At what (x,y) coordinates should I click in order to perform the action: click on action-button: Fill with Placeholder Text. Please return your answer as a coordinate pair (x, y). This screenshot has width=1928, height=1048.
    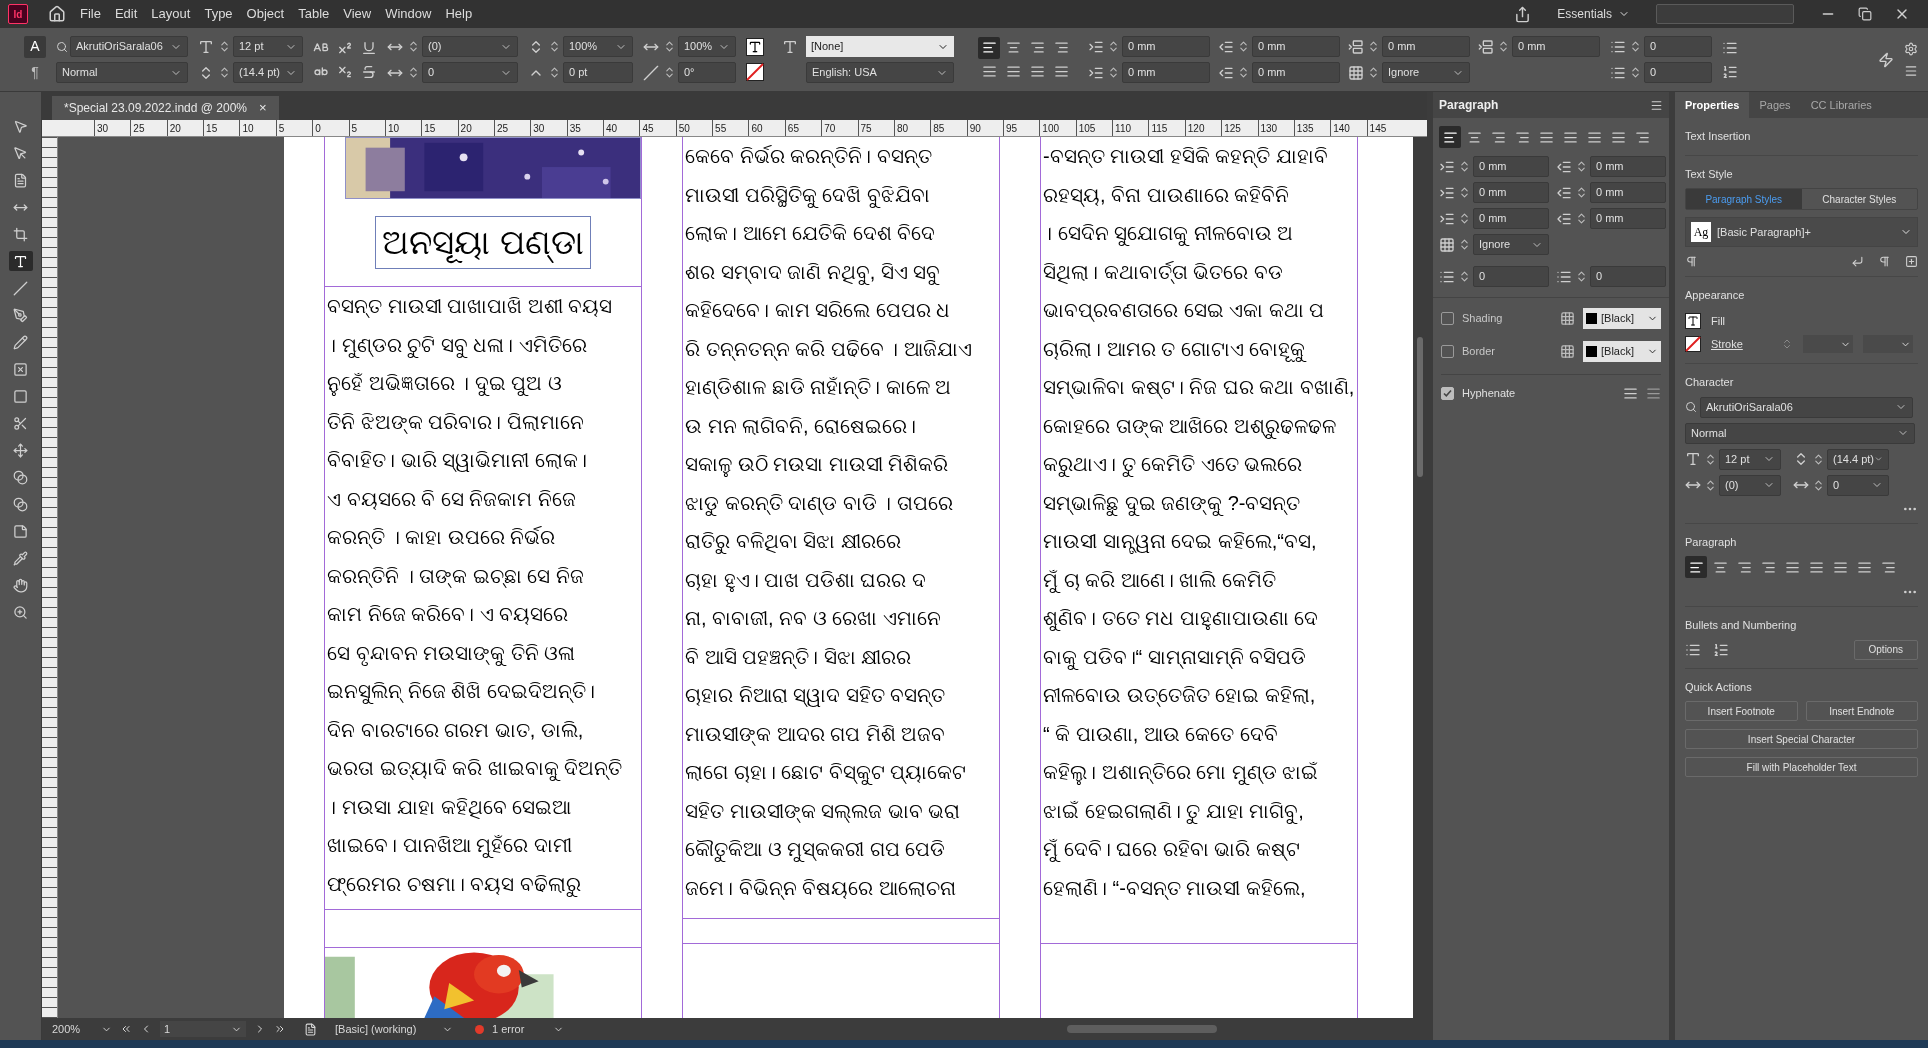
    Looking at the image, I should click on (1801, 767).